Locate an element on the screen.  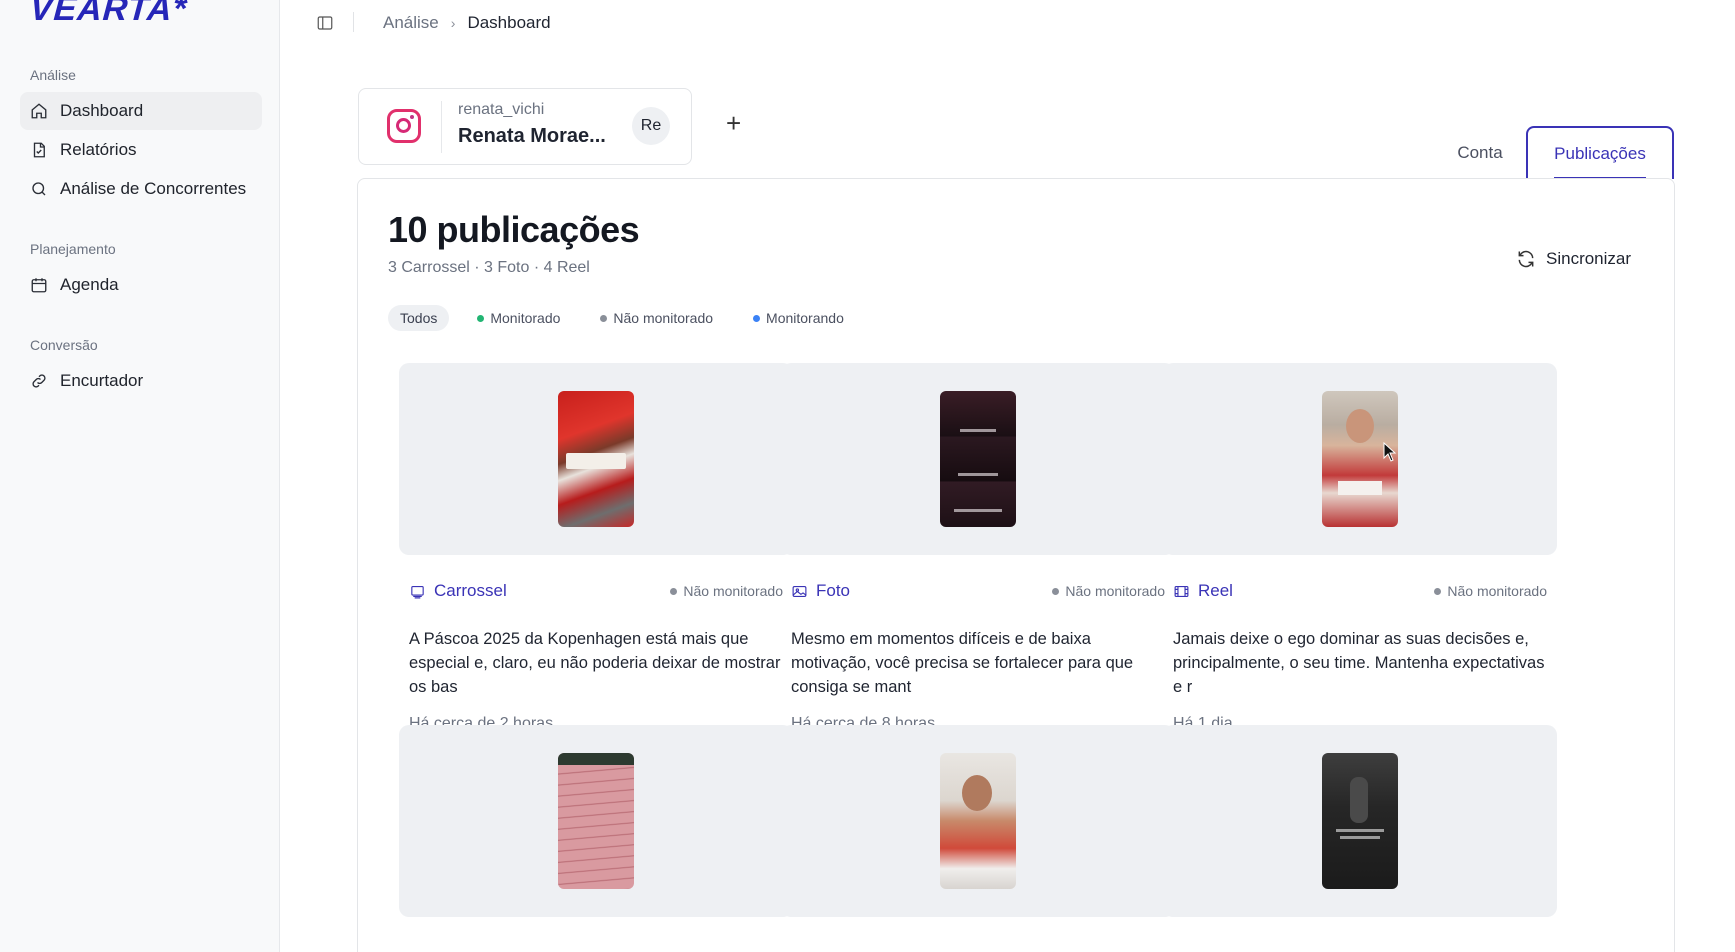
film-icon is located at coordinates (1181, 591).